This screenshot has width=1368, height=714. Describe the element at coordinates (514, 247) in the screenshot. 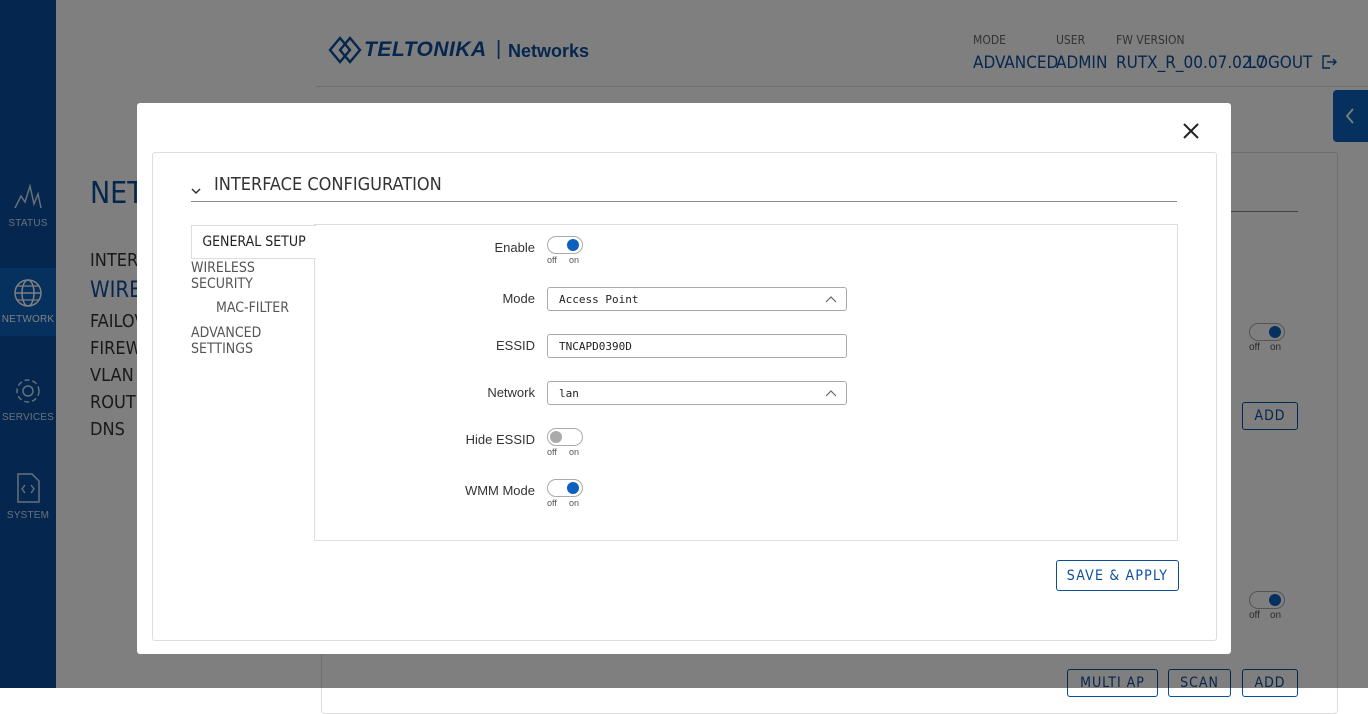

I see `enable-label: Enable` at that location.